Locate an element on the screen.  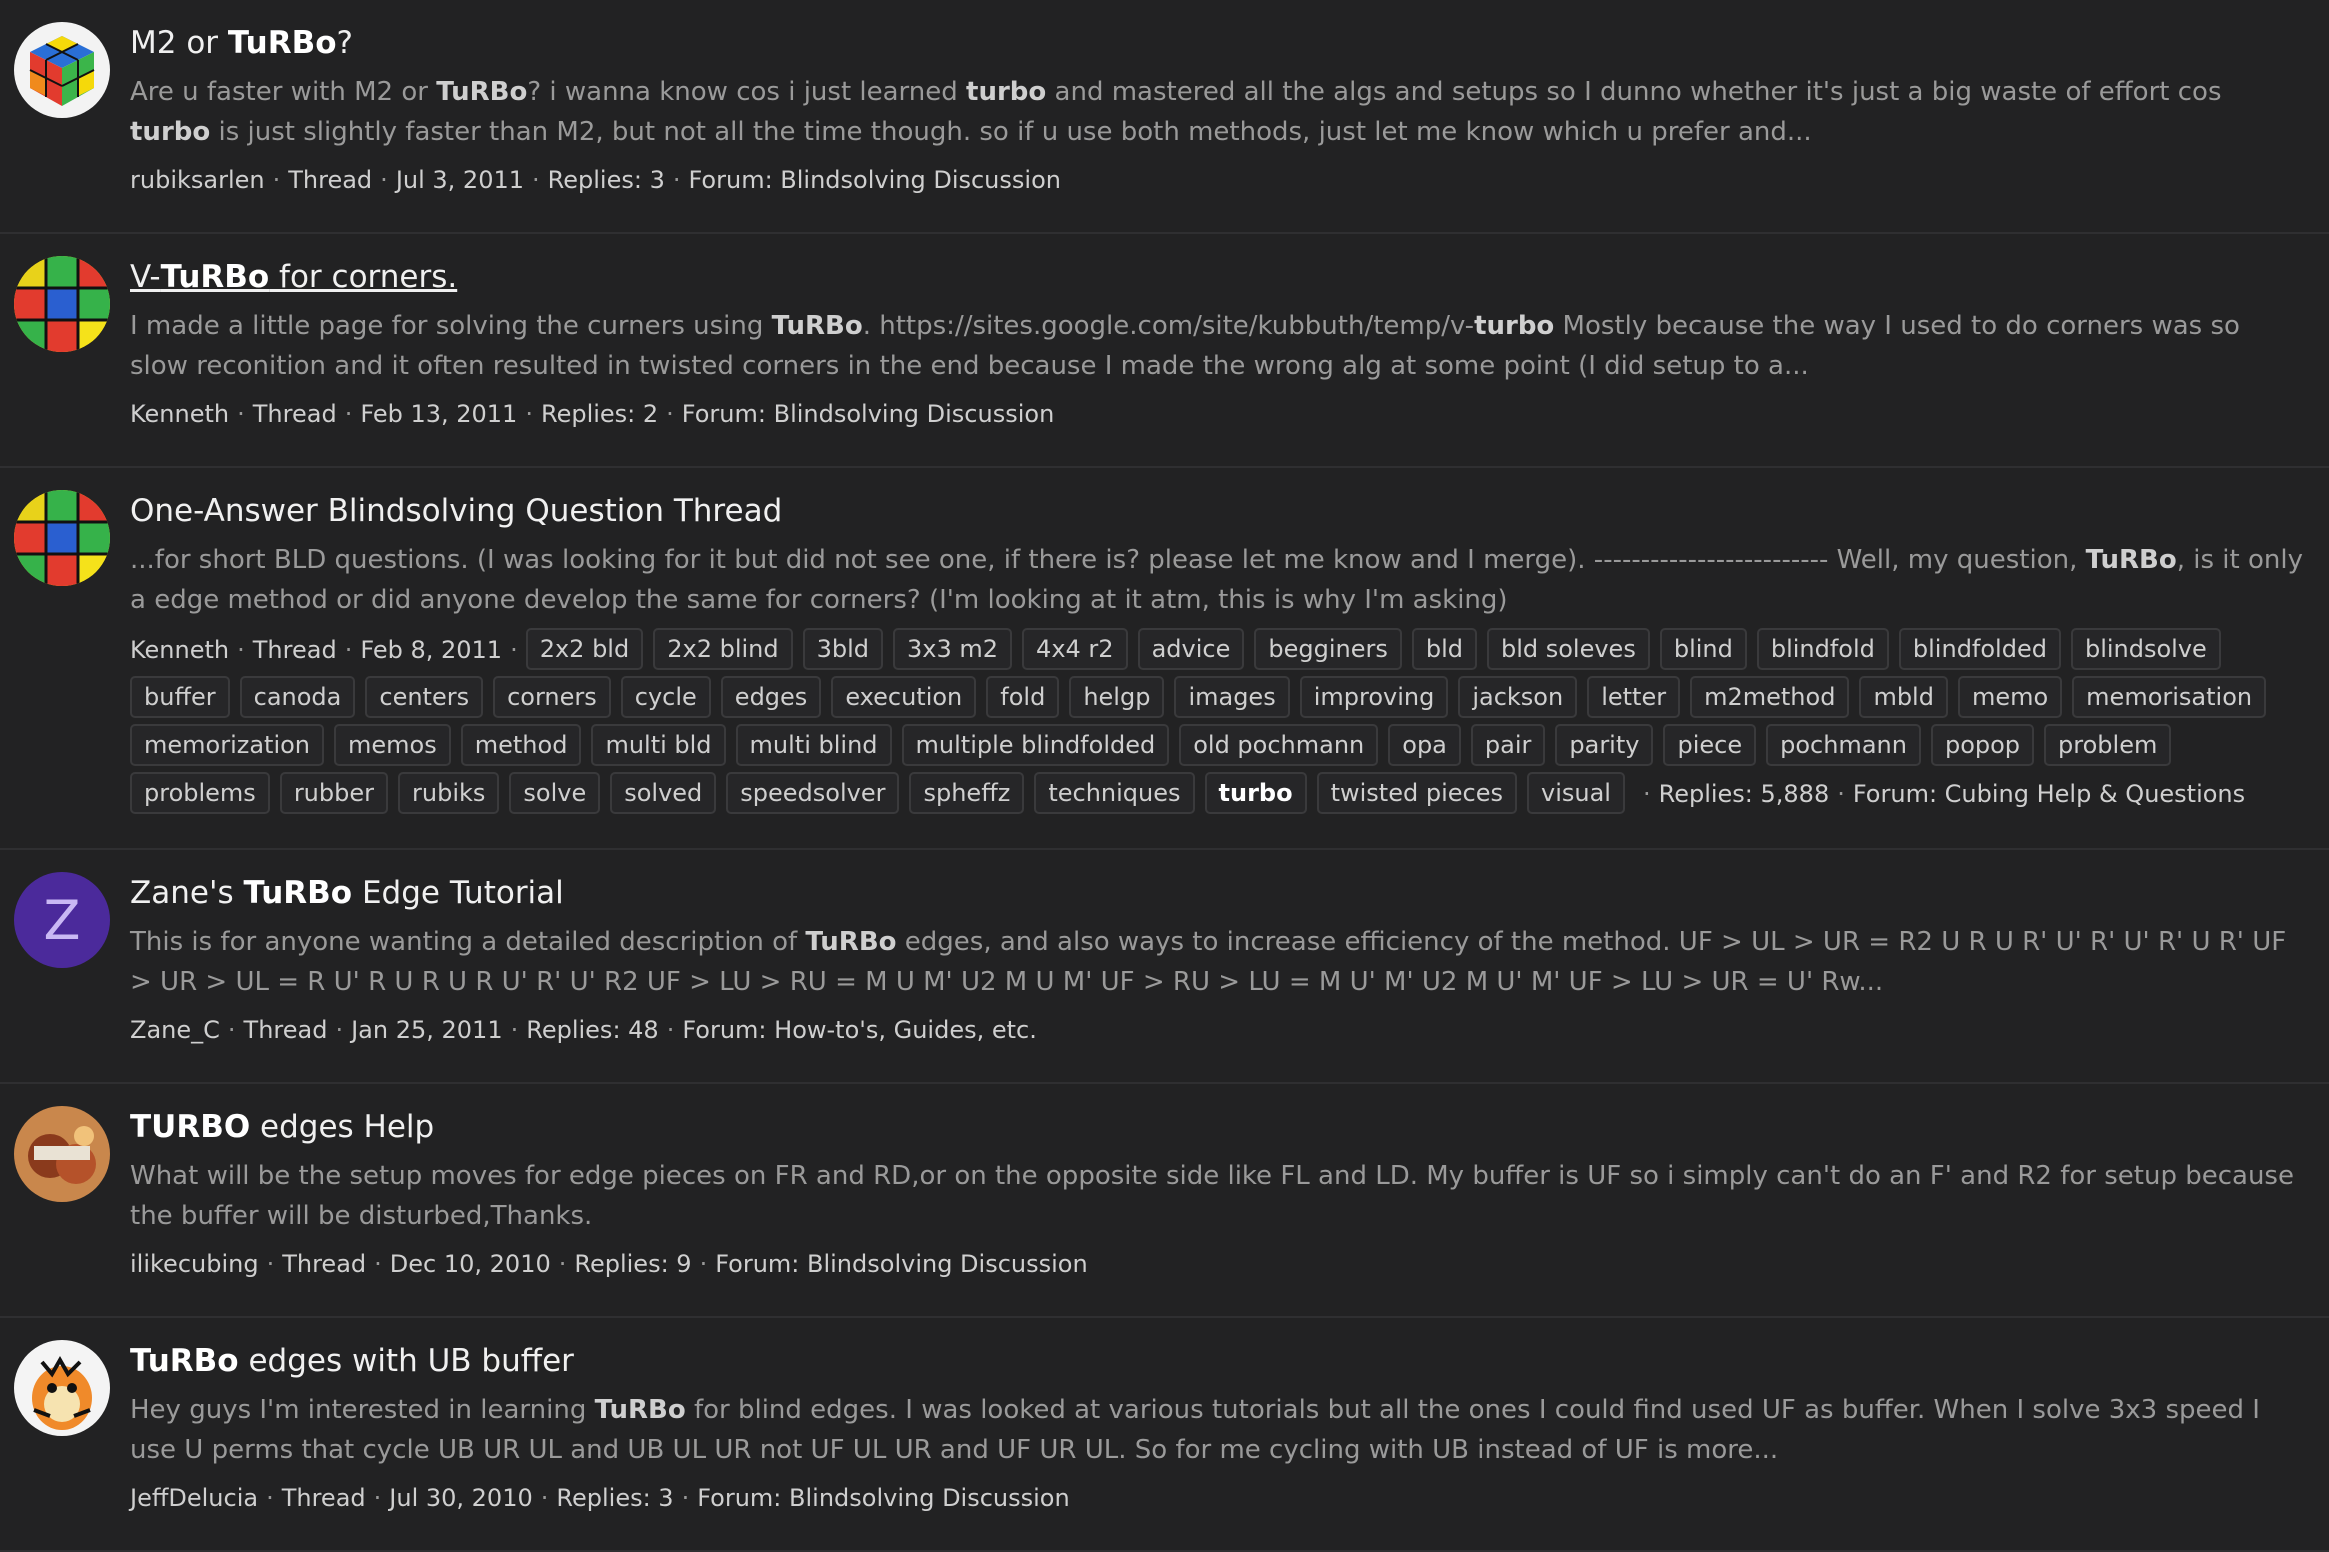
post-date: Feb 13, 2011 is located at coordinates (439, 414).